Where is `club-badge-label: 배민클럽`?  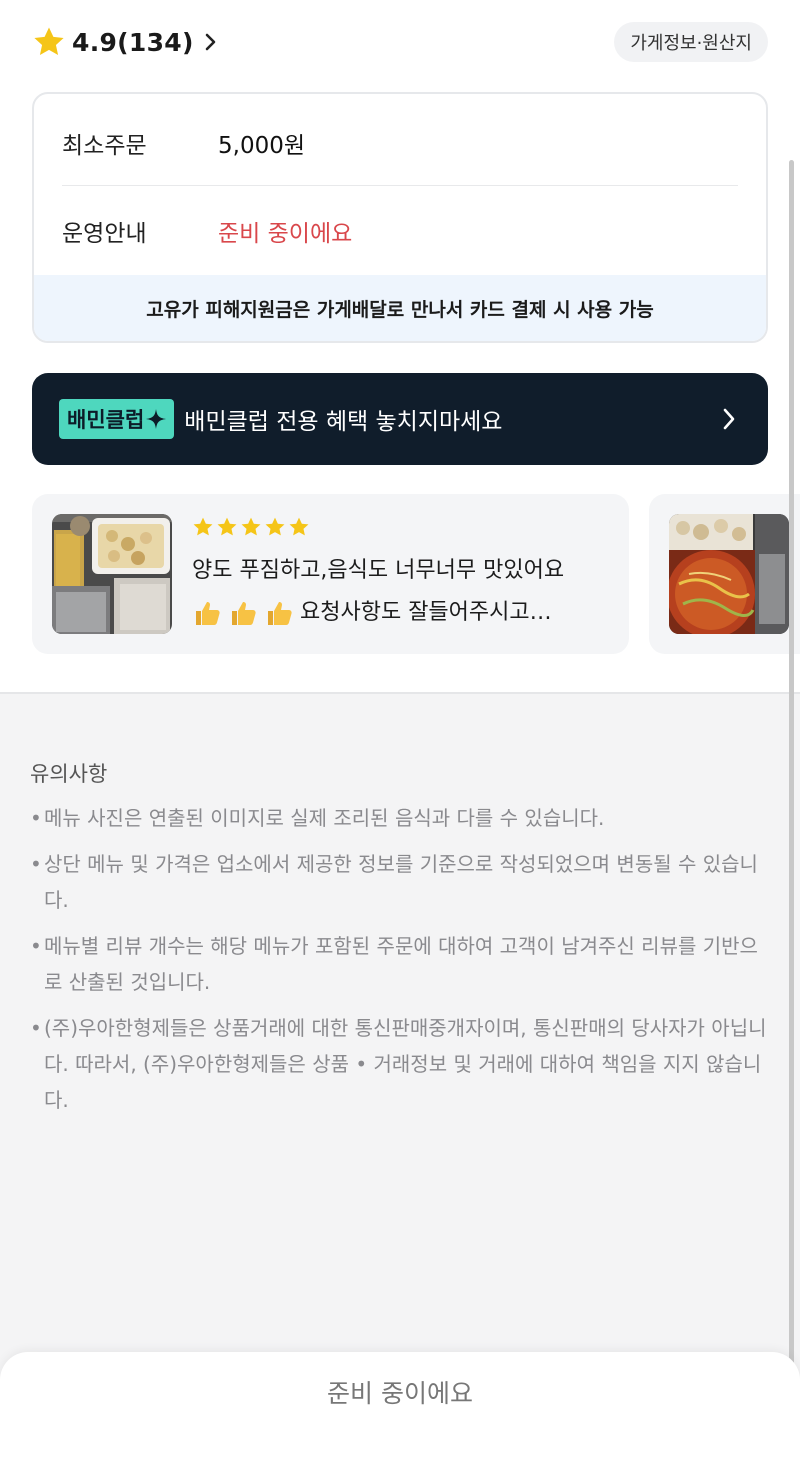 club-badge-label: 배민클럽 is located at coordinates (106, 420).